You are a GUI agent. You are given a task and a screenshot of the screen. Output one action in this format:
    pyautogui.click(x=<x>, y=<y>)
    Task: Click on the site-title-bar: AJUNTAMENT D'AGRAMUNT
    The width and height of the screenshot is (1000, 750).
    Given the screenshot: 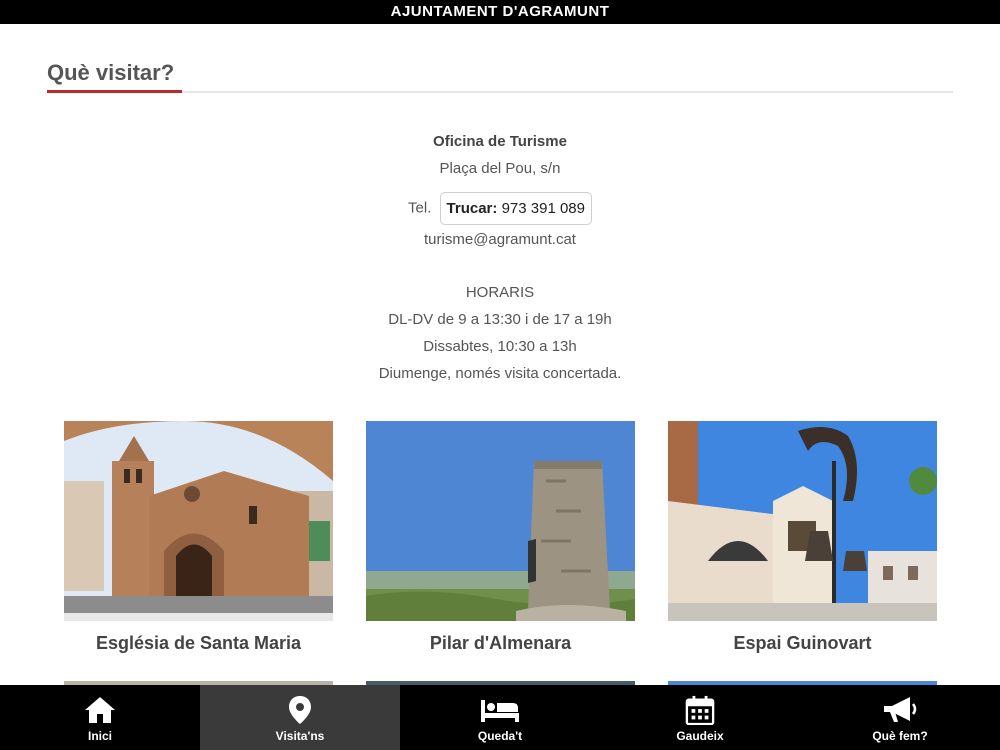 What is the action you would take?
    pyautogui.click(x=500, y=12)
    